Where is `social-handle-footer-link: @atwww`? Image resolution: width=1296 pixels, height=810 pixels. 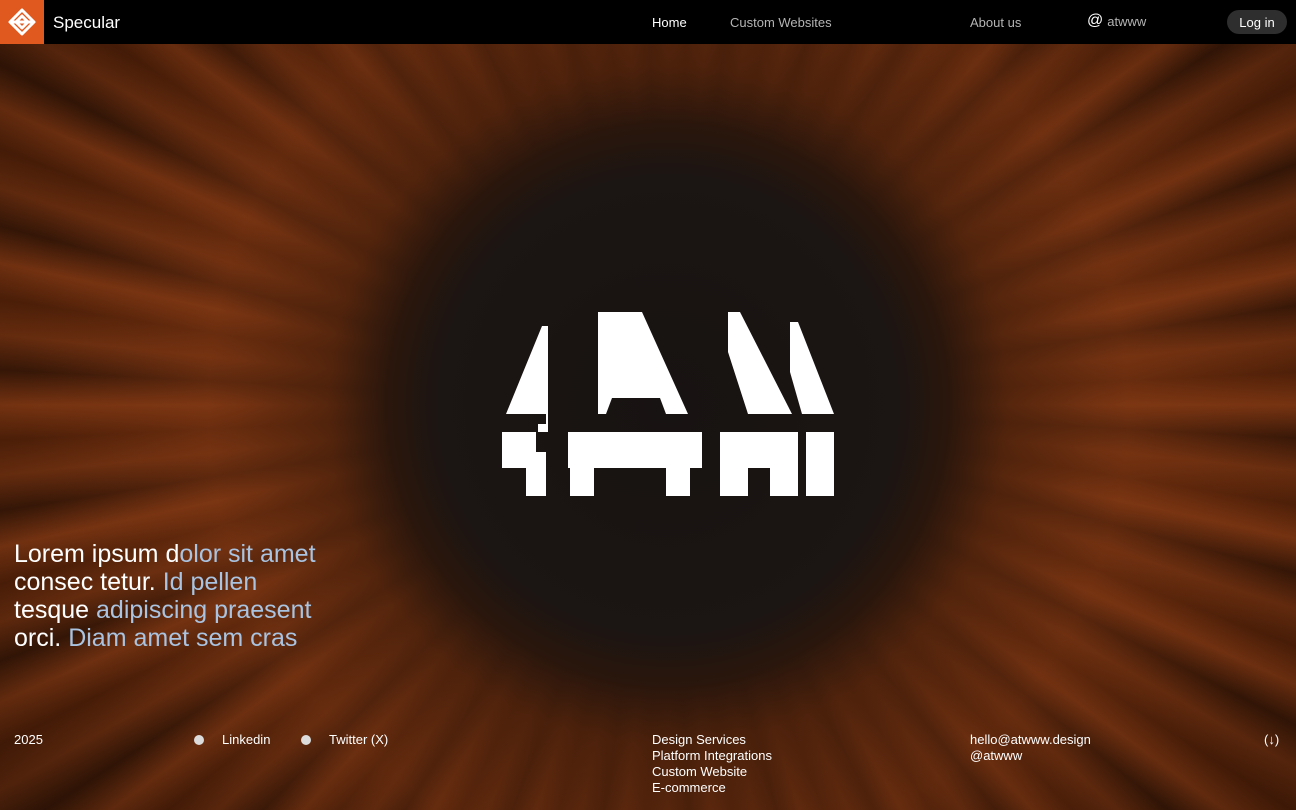
social-handle-footer-link: @atwww is located at coordinates (1030, 756).